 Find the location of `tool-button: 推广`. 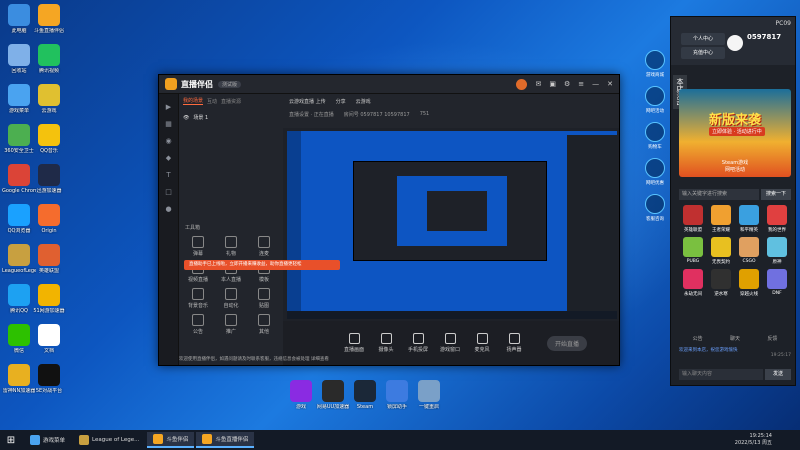

tool-button: 推广 is located at coordinates (231, 324).